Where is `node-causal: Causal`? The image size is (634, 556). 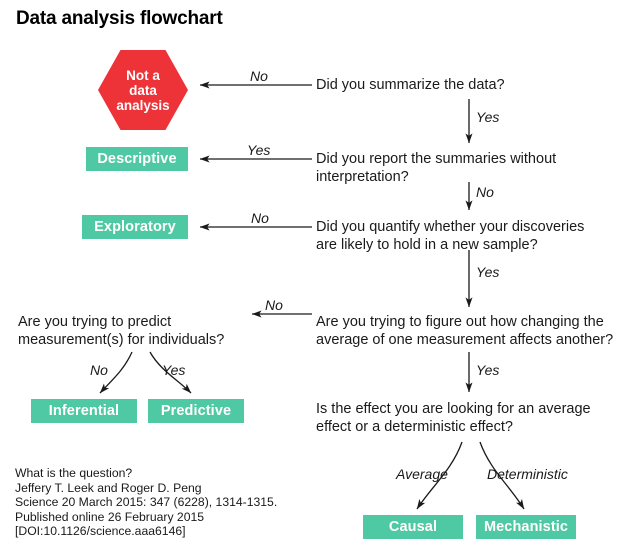 node-causal: Causal is located at coordinates (413, 527).